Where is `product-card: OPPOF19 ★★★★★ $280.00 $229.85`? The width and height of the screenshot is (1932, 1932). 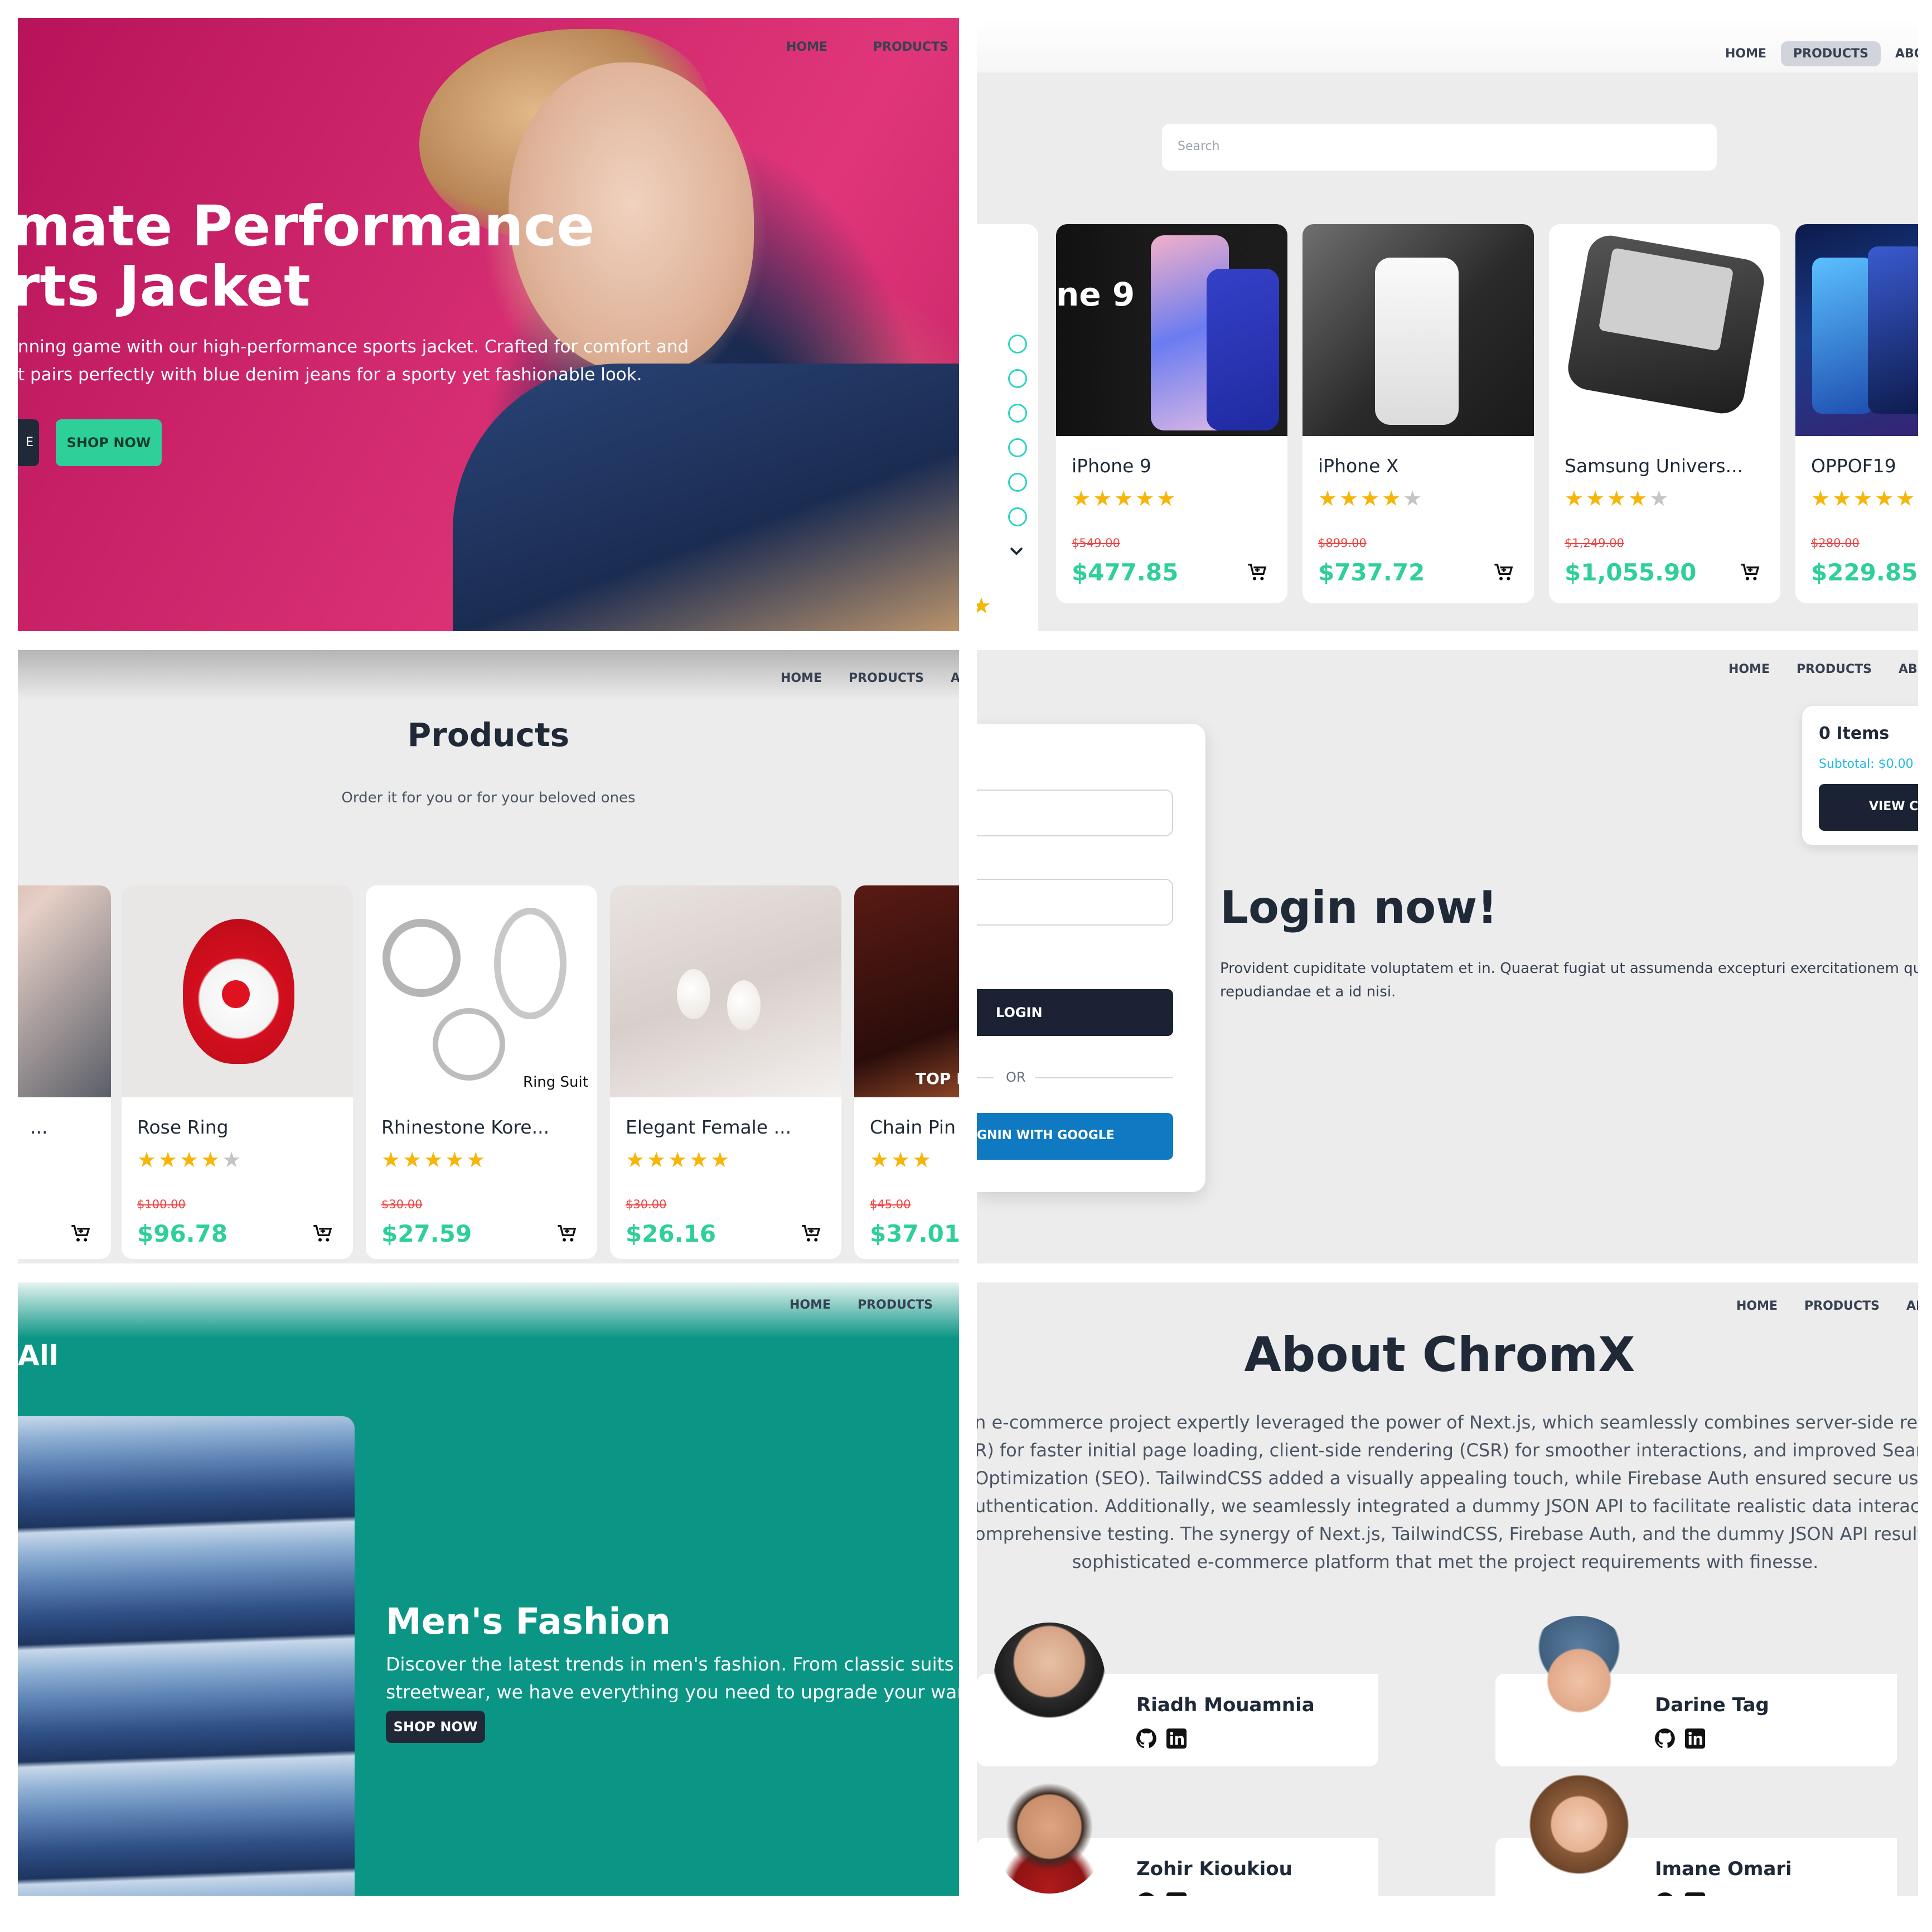
product-card: OPPOF19 ★★★★★ $280.00 $229.85 is located at coordinates (1857, 414).